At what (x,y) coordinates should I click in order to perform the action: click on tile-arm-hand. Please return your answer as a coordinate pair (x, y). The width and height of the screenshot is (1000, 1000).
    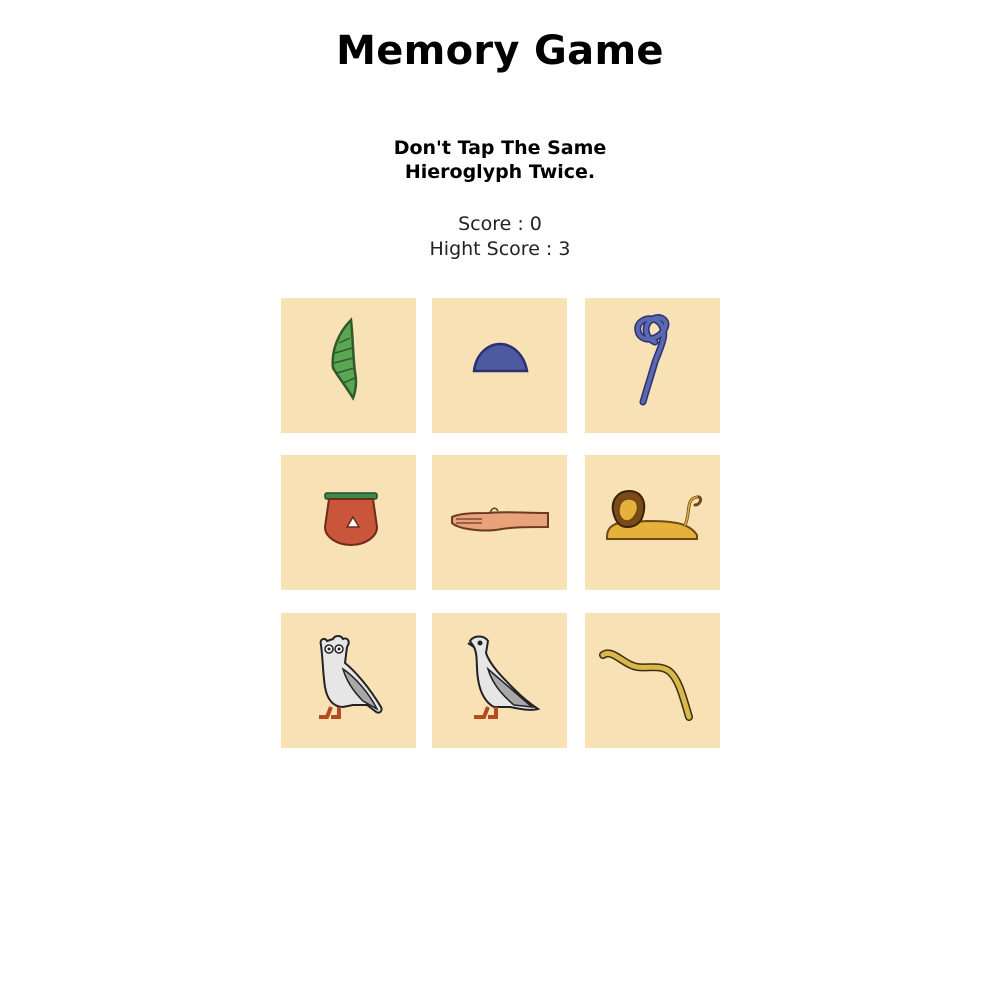
    Looking at the image, I should click on (499, 522).